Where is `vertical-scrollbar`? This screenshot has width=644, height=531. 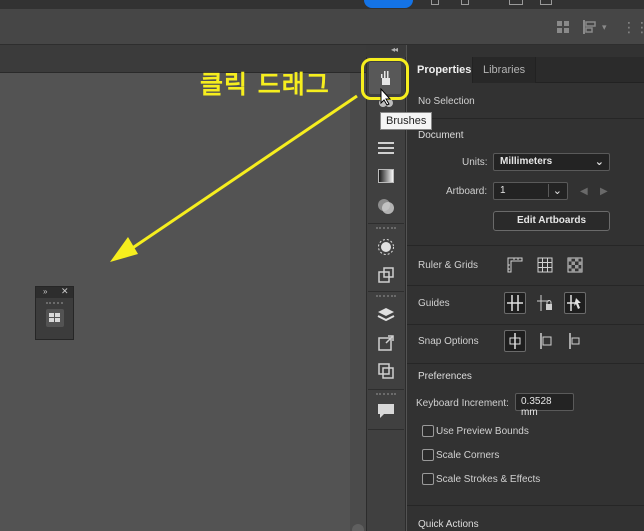 vertical-scrollbar is located at coordinates (358, 302).